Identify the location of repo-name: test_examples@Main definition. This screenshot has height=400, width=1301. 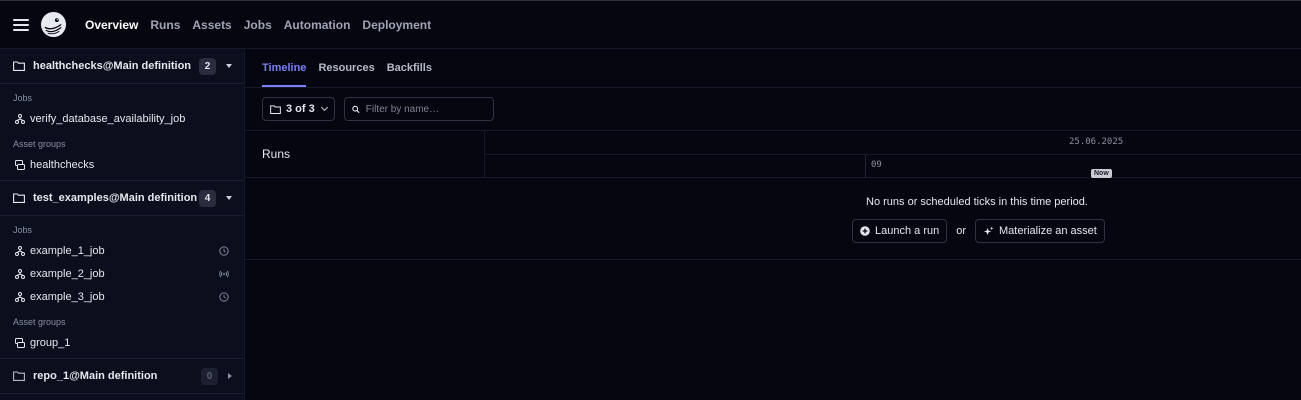
(115, 198).